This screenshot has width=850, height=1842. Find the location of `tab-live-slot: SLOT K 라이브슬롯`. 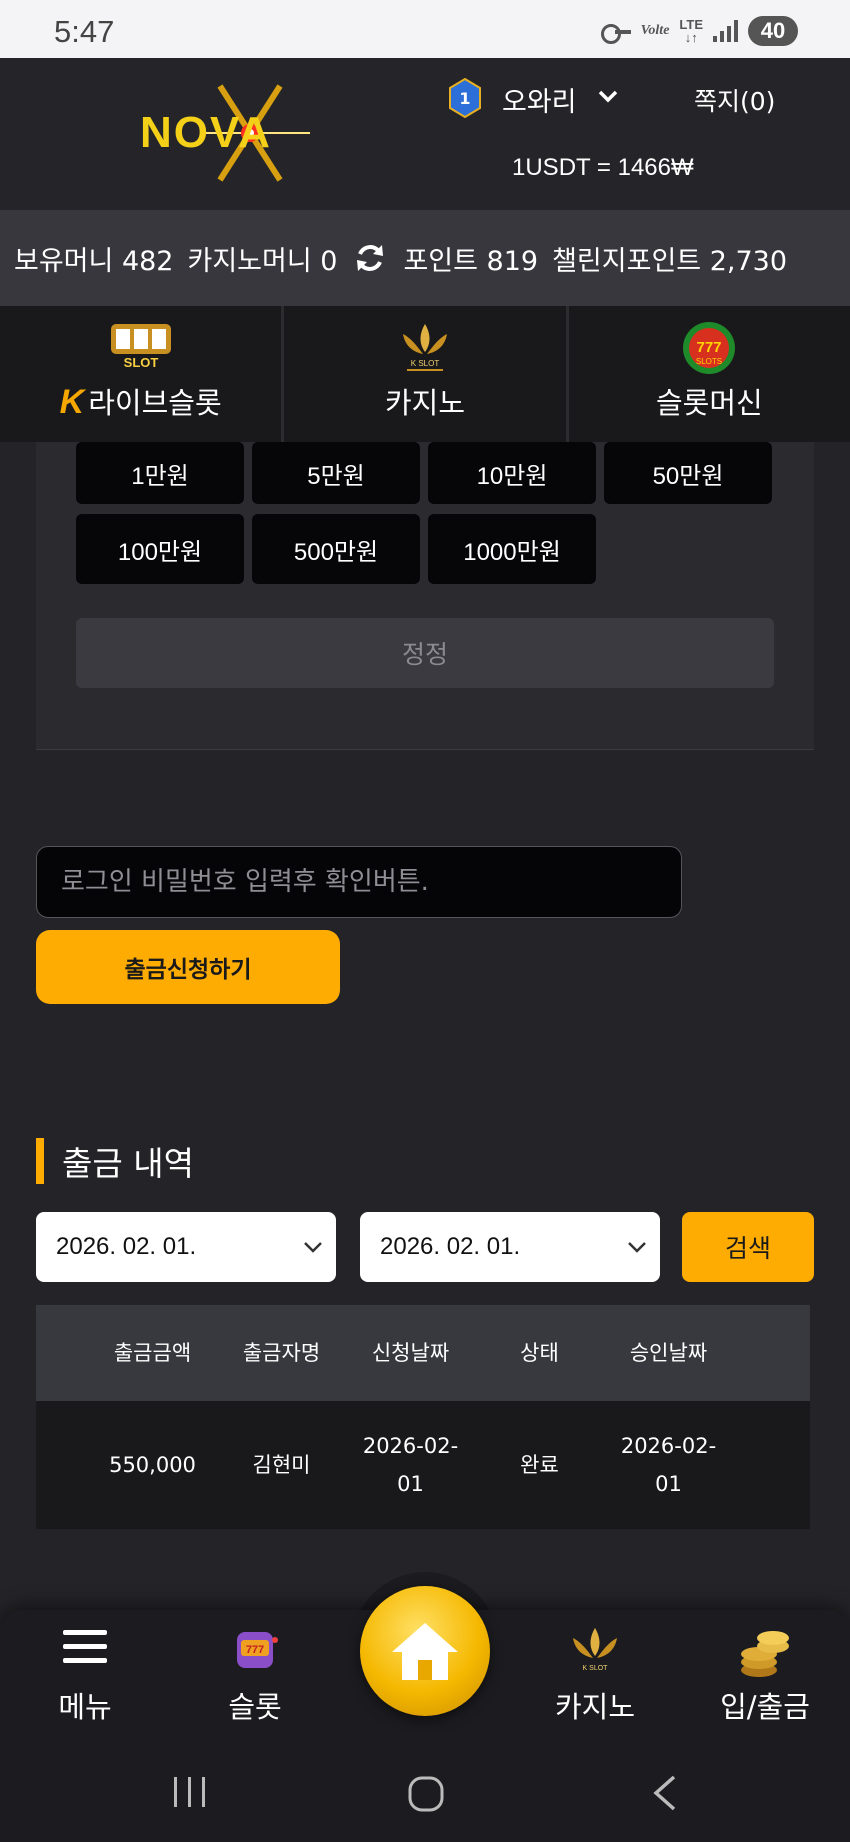

tab-live-slot: SLOT K 라이브슬롯 is located at coordinates (142, 374).